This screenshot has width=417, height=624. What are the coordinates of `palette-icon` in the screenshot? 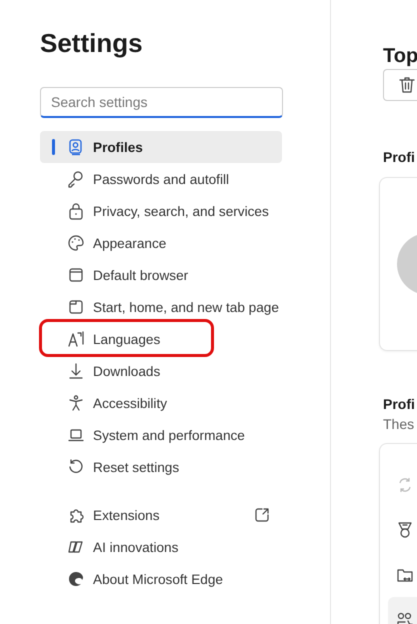 It's located at (76, 243).